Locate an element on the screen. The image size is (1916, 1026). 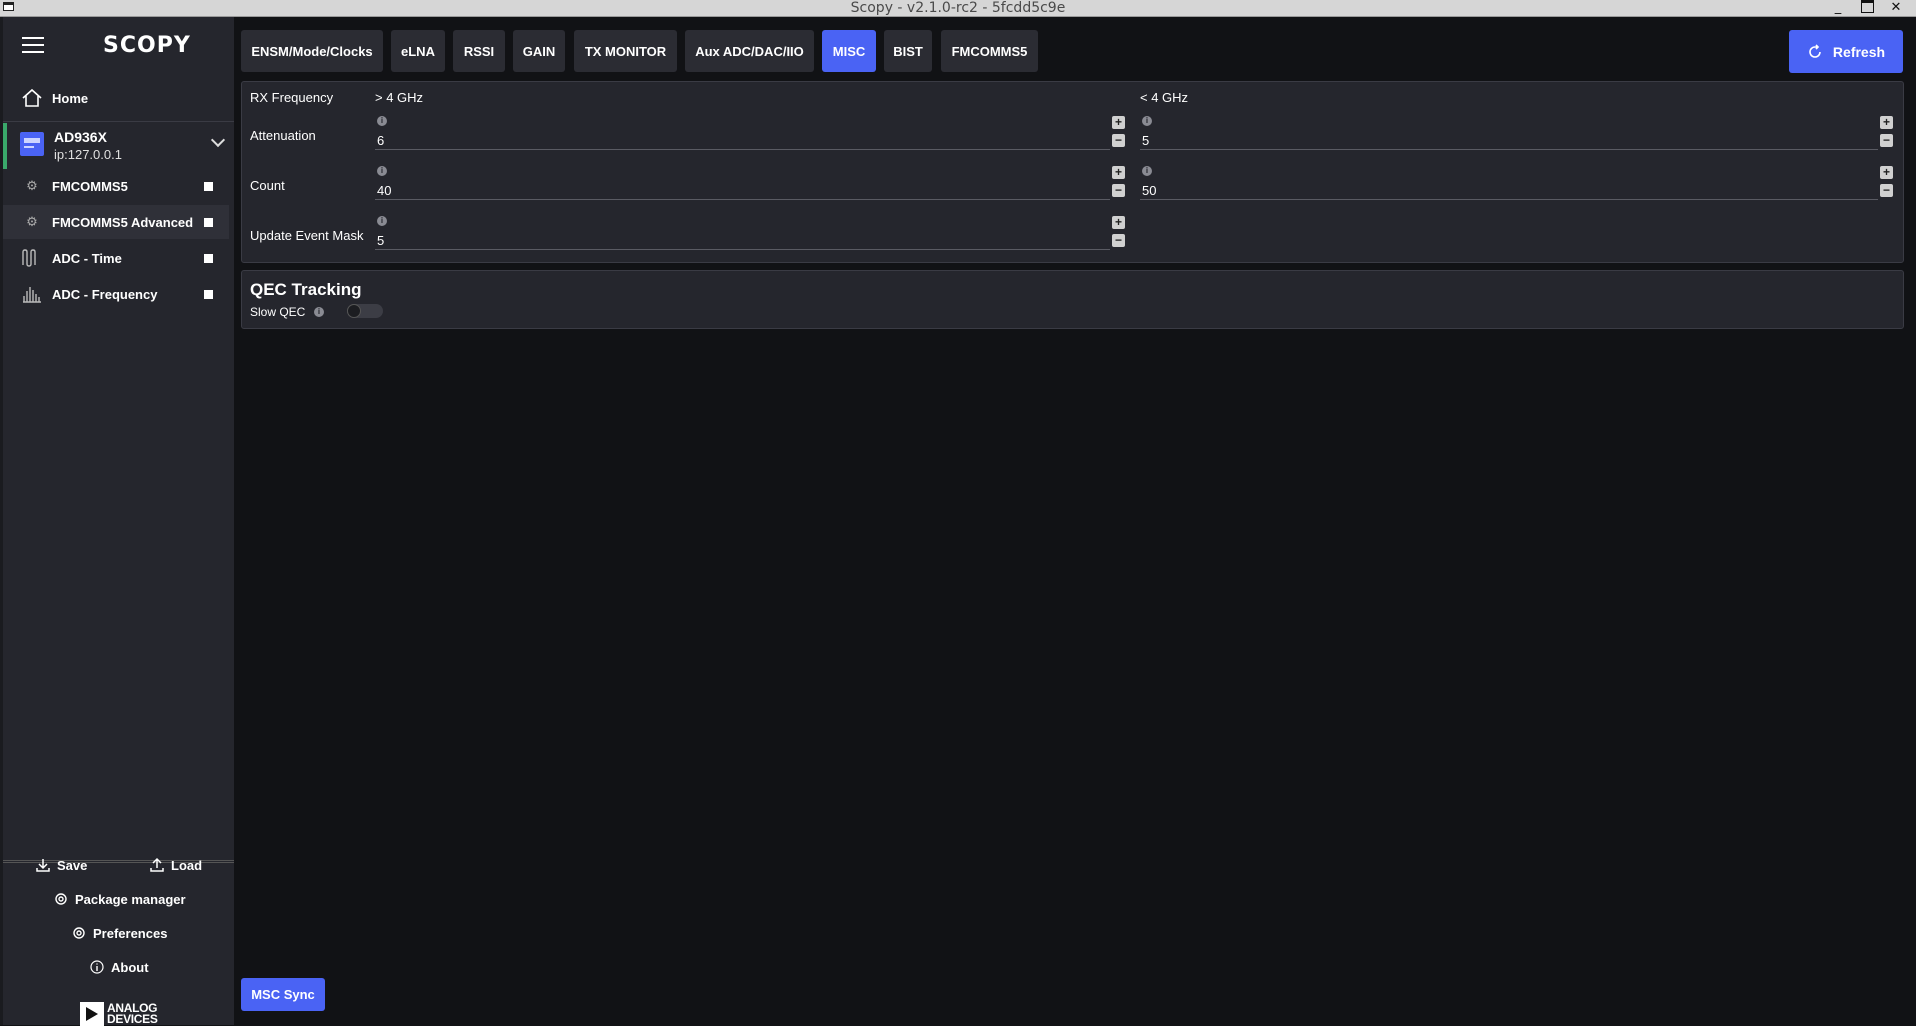
brand-line2: DEVICES is located at coordinates (132, 1019).